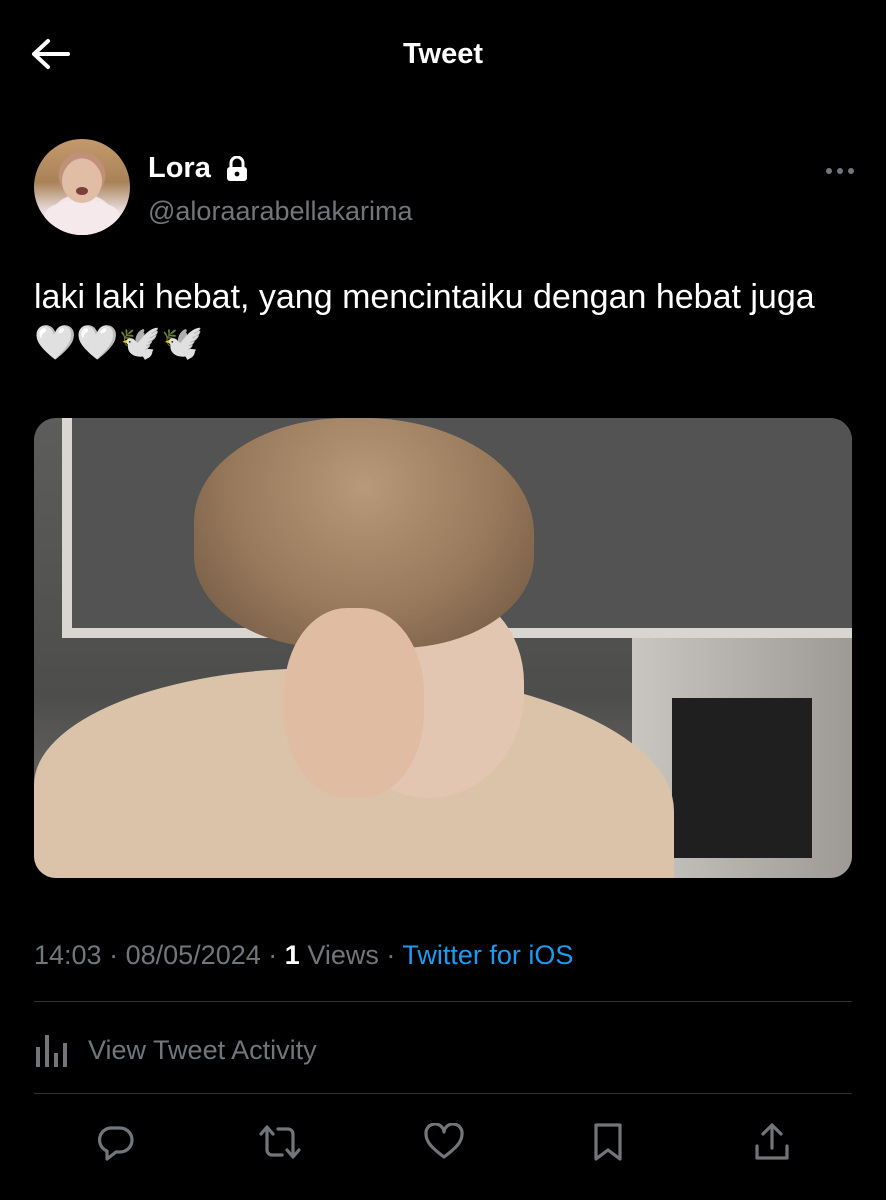 The width and height of the screenshot is (886, 1200). What do you see at coordinates (202, 1049) in the screenshot?
I see `view-tweet-activity-label: View Tweet Activity` at bounding box center [202, 1049].